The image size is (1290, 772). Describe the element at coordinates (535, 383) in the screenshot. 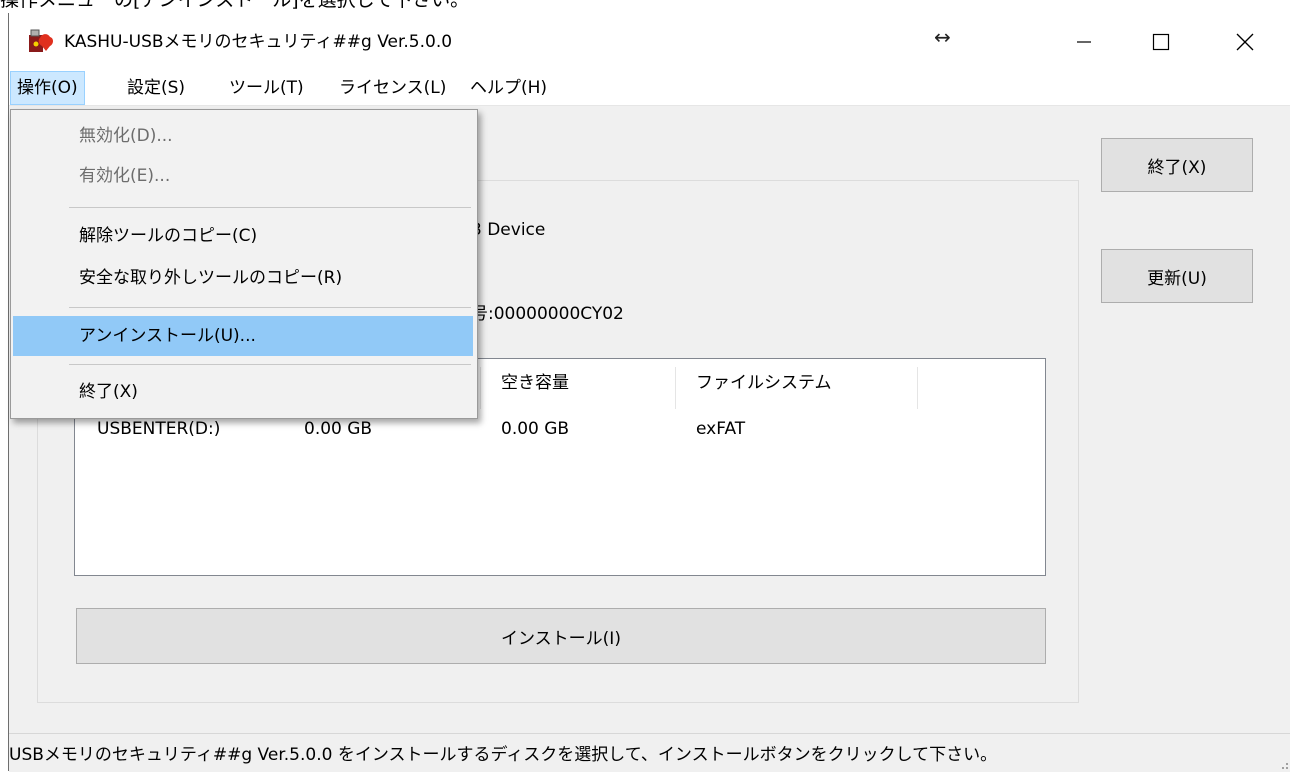

I see `column-header-free: 空き容量` at that location.